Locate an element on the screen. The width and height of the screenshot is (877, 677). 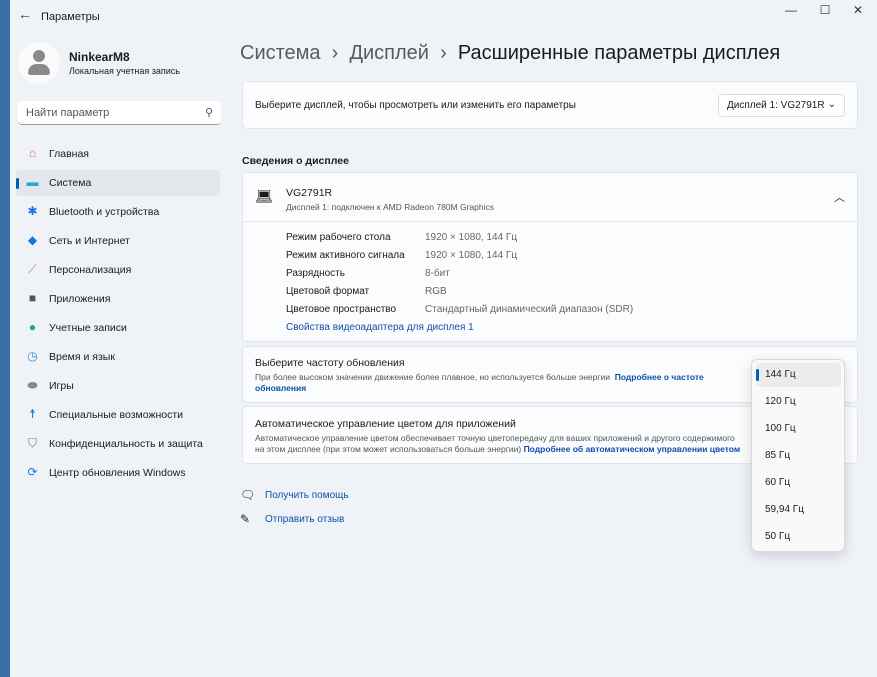
info-label: Режим активного сигнала is located at coordinates (345, 255).